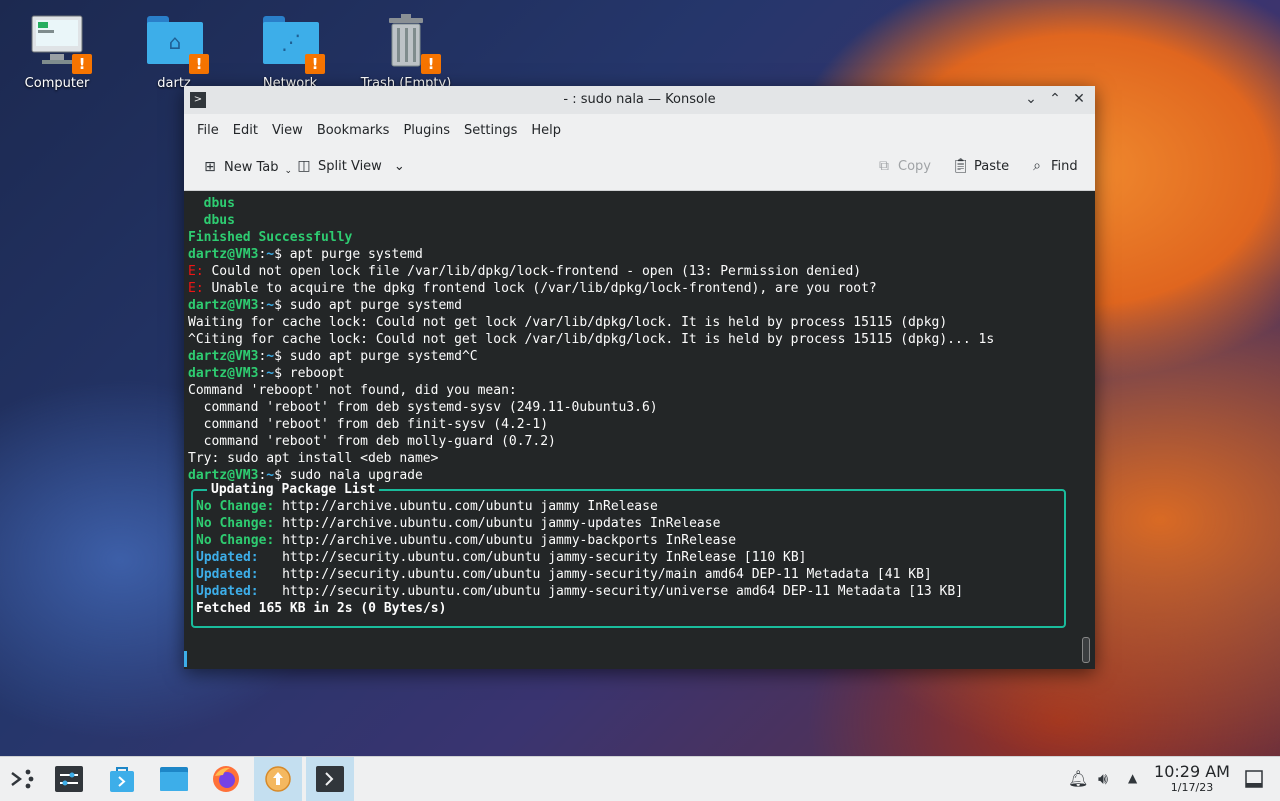 This screenshot has width=1280, height=801. What do you see at coordinates (22, 779) in the screenshot?
I see `app-launcher-icon` at bounding box center [22, 779].